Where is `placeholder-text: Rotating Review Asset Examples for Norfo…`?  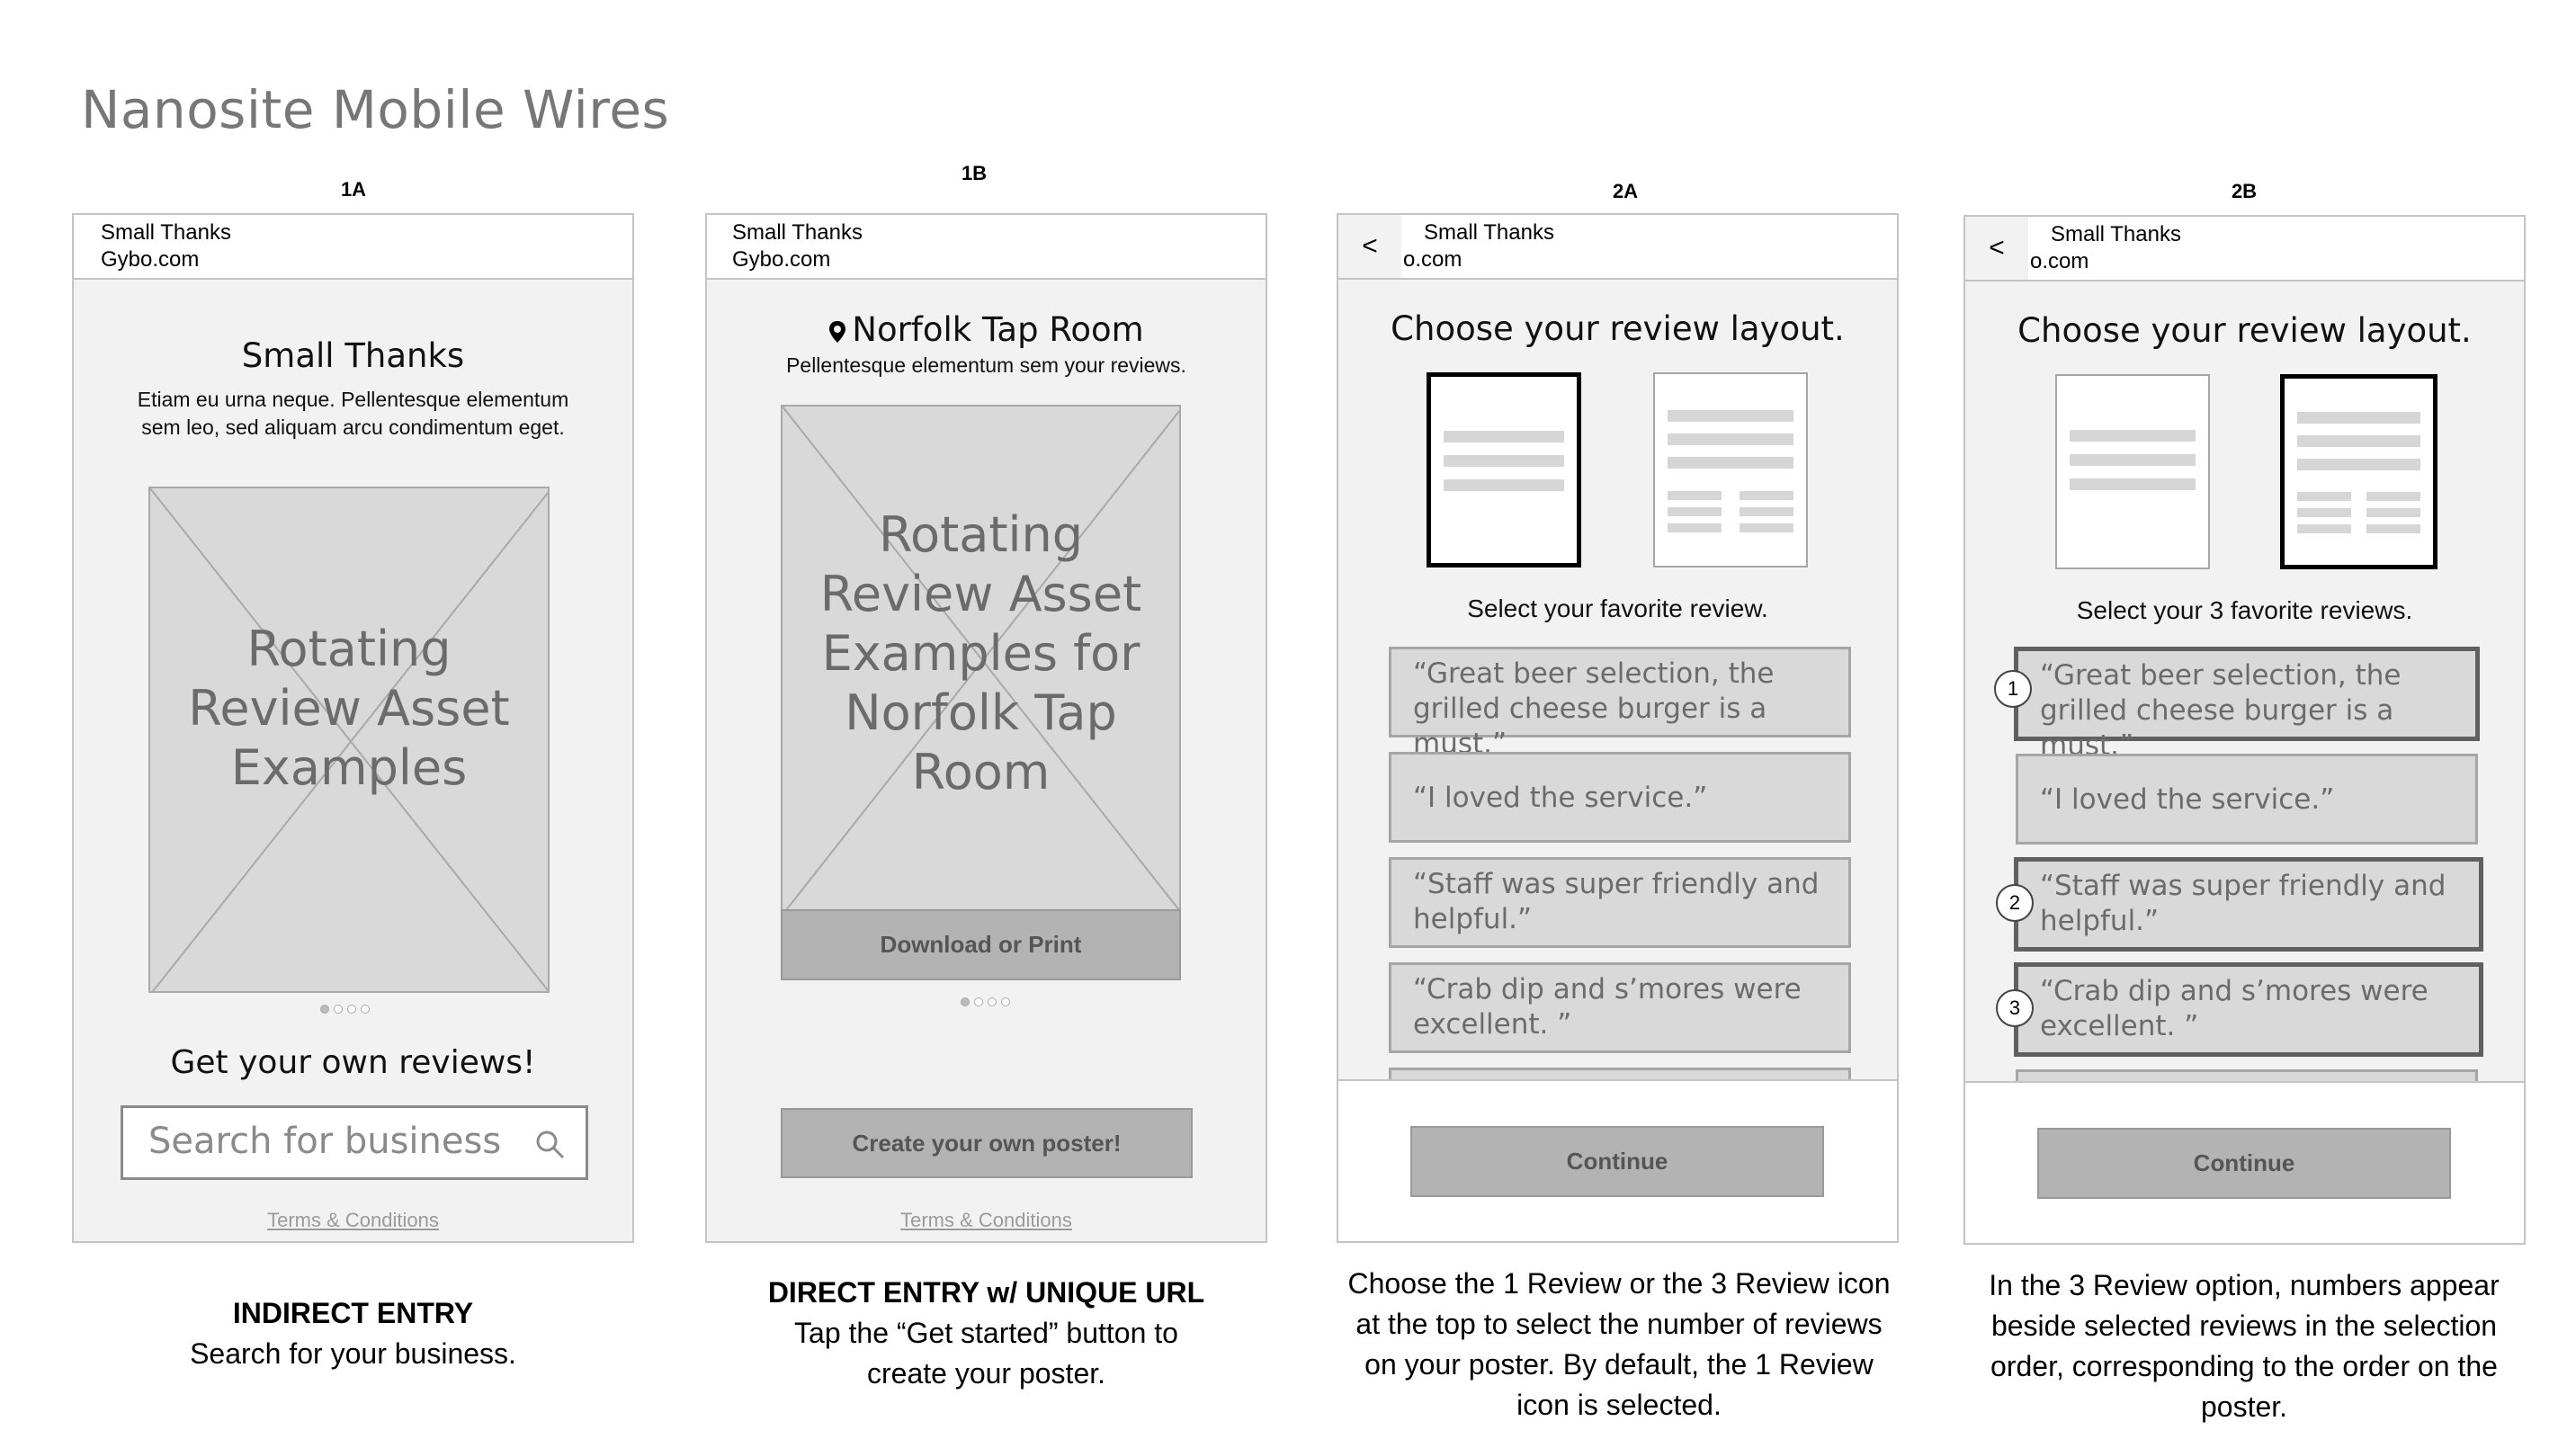
placeholder-text: Rotating Review Asset Examples for Norfo… is located at coordinates (981, 654).